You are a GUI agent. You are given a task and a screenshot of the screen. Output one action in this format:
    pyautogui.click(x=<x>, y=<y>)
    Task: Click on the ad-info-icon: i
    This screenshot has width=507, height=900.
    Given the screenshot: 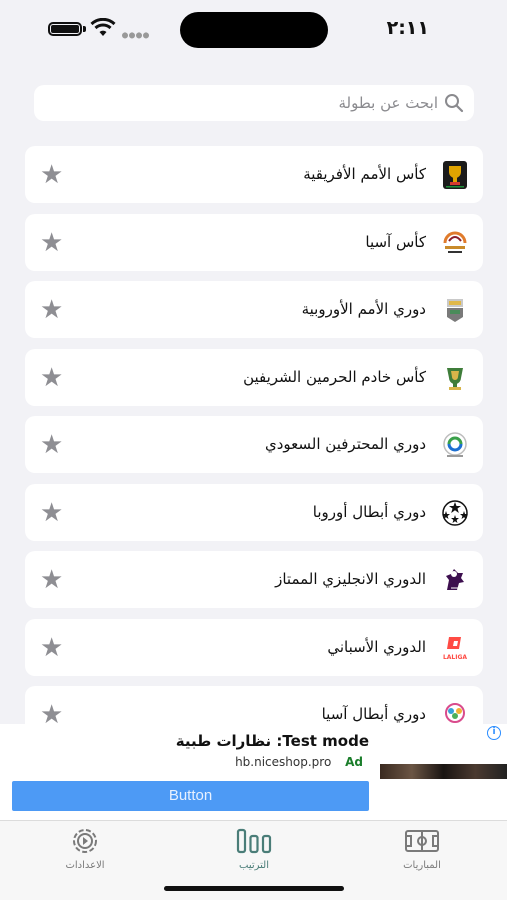 What is the action you would take?
    pyautogui.click(x=494, y=733)
    